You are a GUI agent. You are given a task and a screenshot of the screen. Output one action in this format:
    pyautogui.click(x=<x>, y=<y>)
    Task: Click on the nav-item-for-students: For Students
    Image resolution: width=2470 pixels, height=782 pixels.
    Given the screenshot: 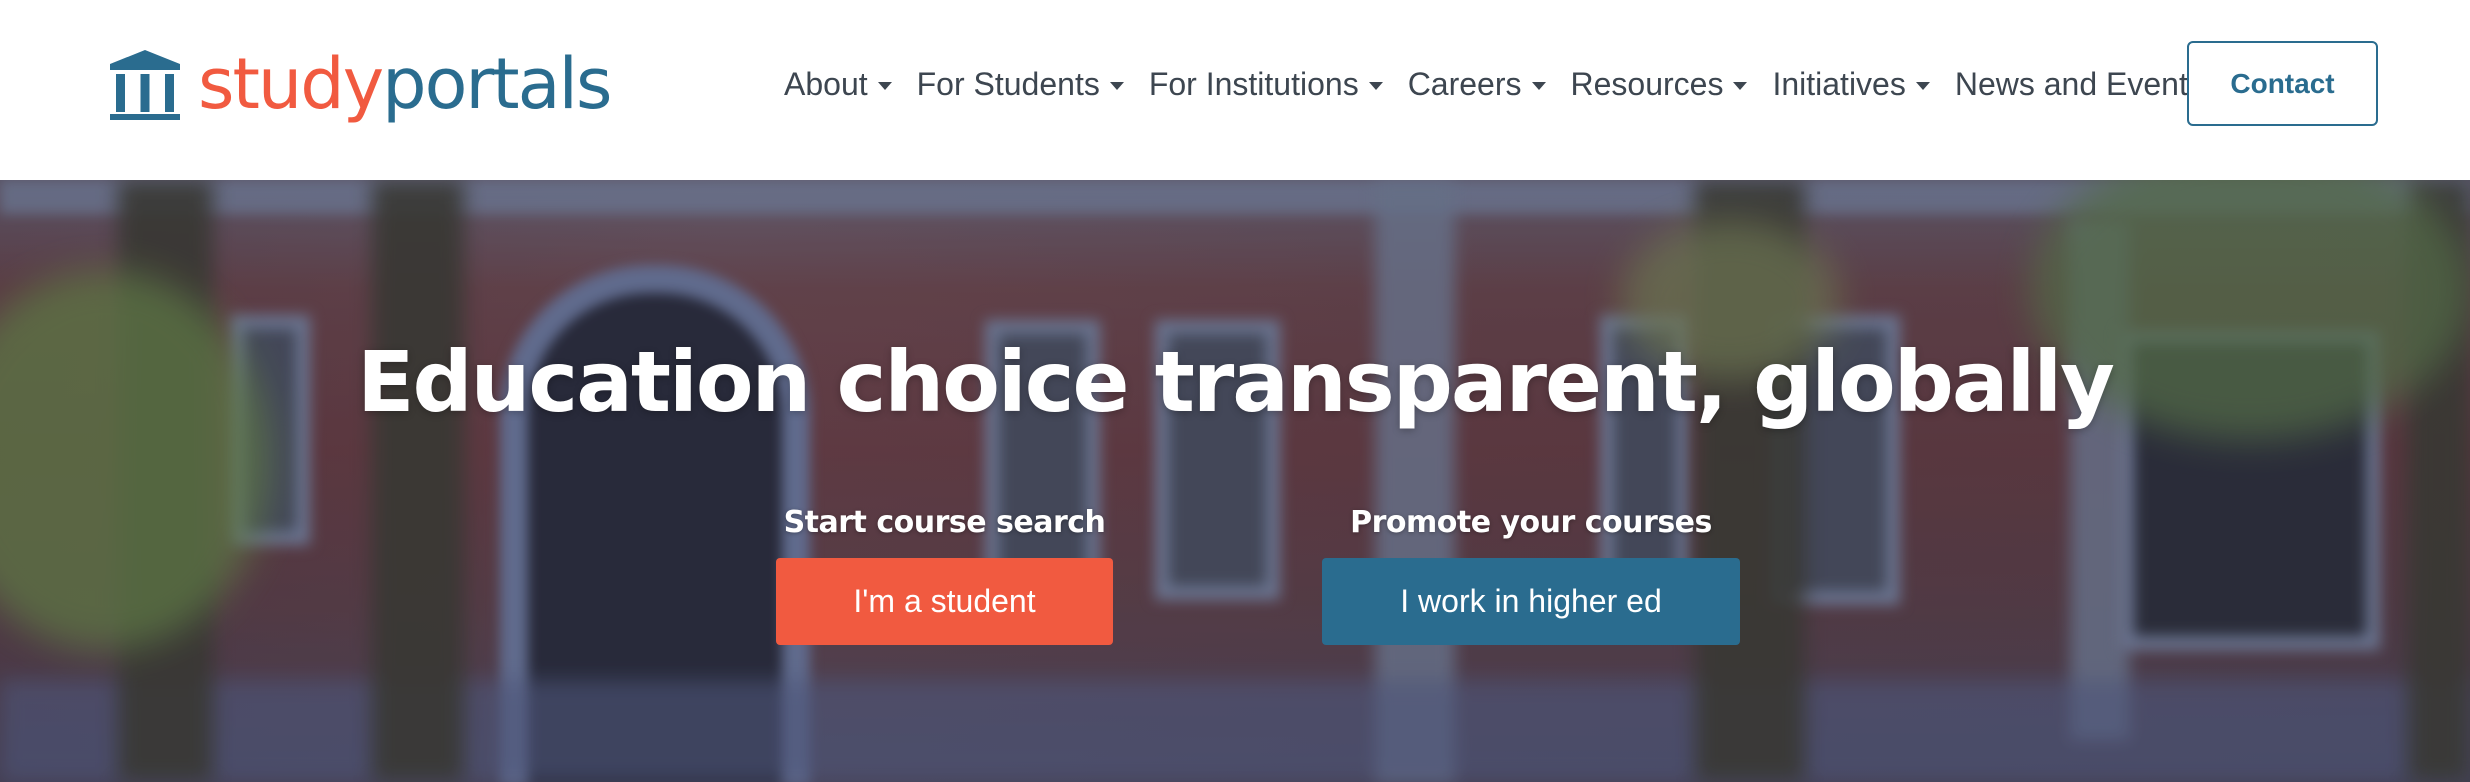 What is the action you would take?
    pyautogui.click(x=1020, y=84)
    